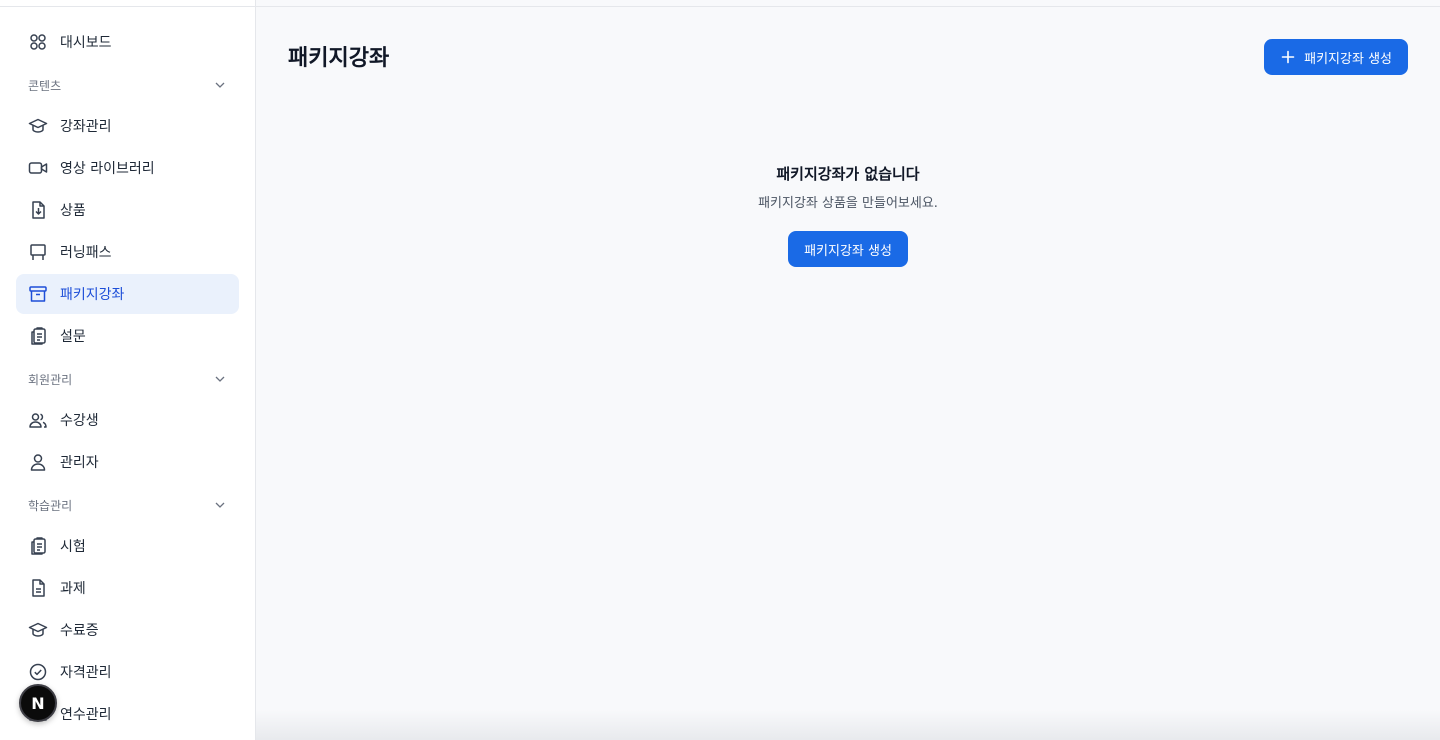 The width and height of the screenshot is (1440, 740). What do you see at coordinates (127, 126) in the screenshot?
I see `sidebar-item-courses: 강좌관리` at bounding box center [127, 126].